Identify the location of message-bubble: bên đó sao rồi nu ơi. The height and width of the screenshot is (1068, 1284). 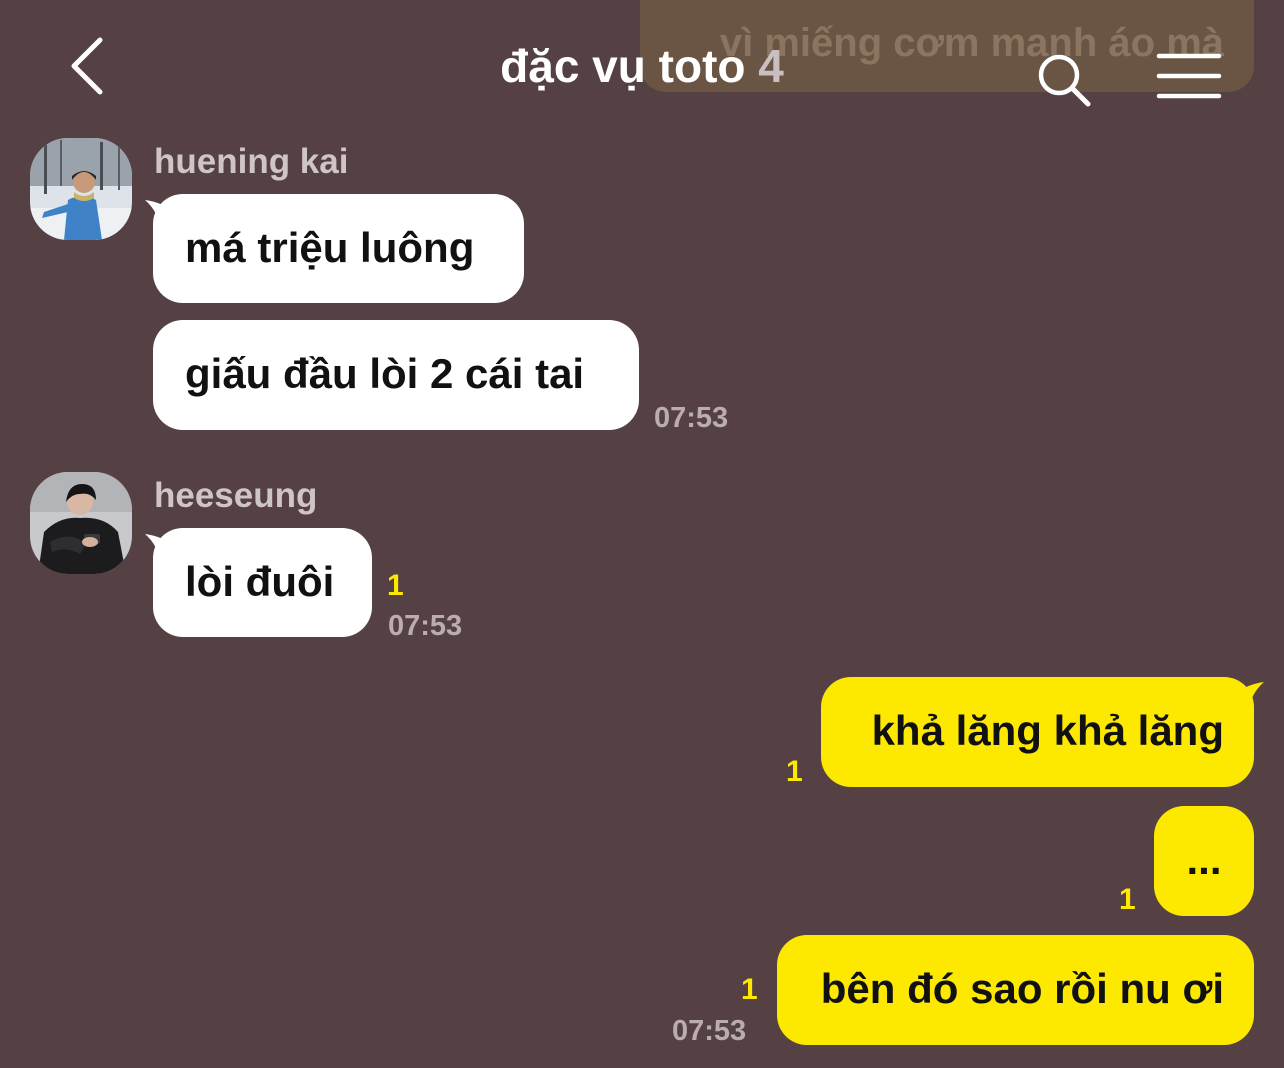
(1015, 990).